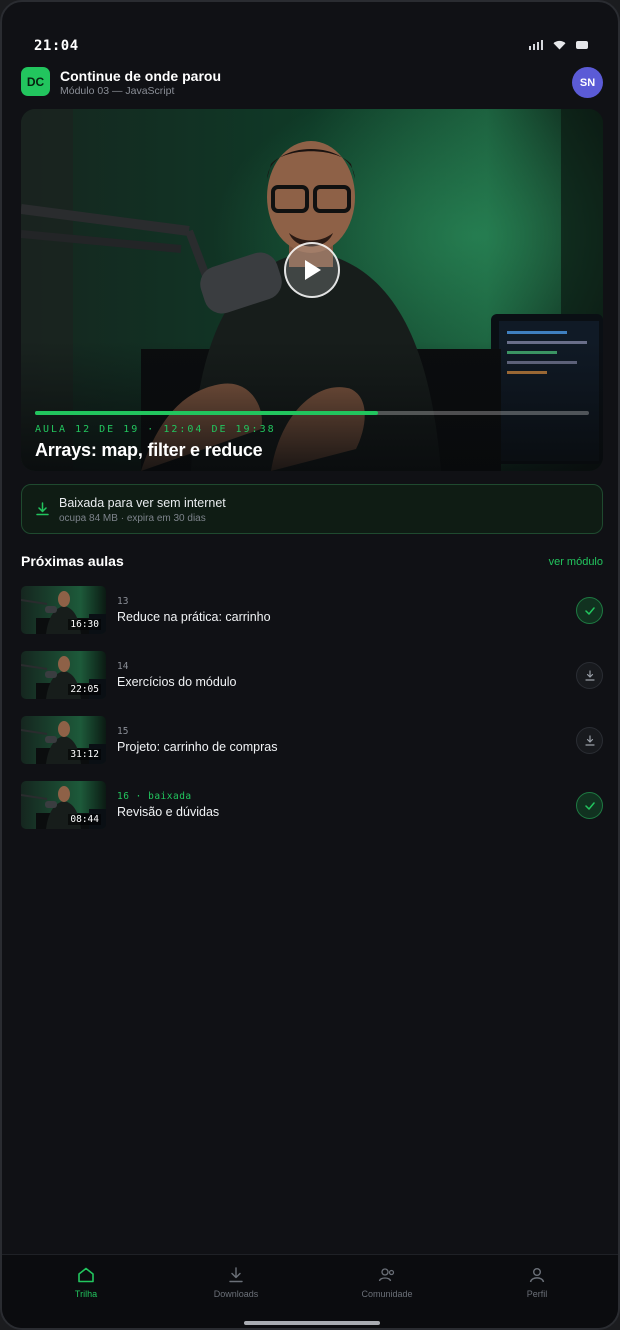 The width and height of the screenshot is (620, 1330). I want to click on lesson-duration: 22:05, so click(84, 689).